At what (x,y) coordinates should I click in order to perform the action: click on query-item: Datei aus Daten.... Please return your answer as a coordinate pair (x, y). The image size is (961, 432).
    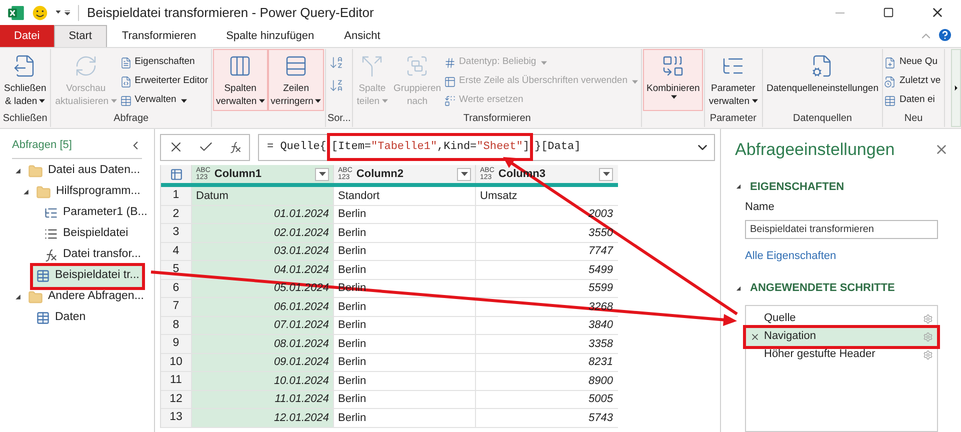
    Looking at the image, I should click on (84, 171).